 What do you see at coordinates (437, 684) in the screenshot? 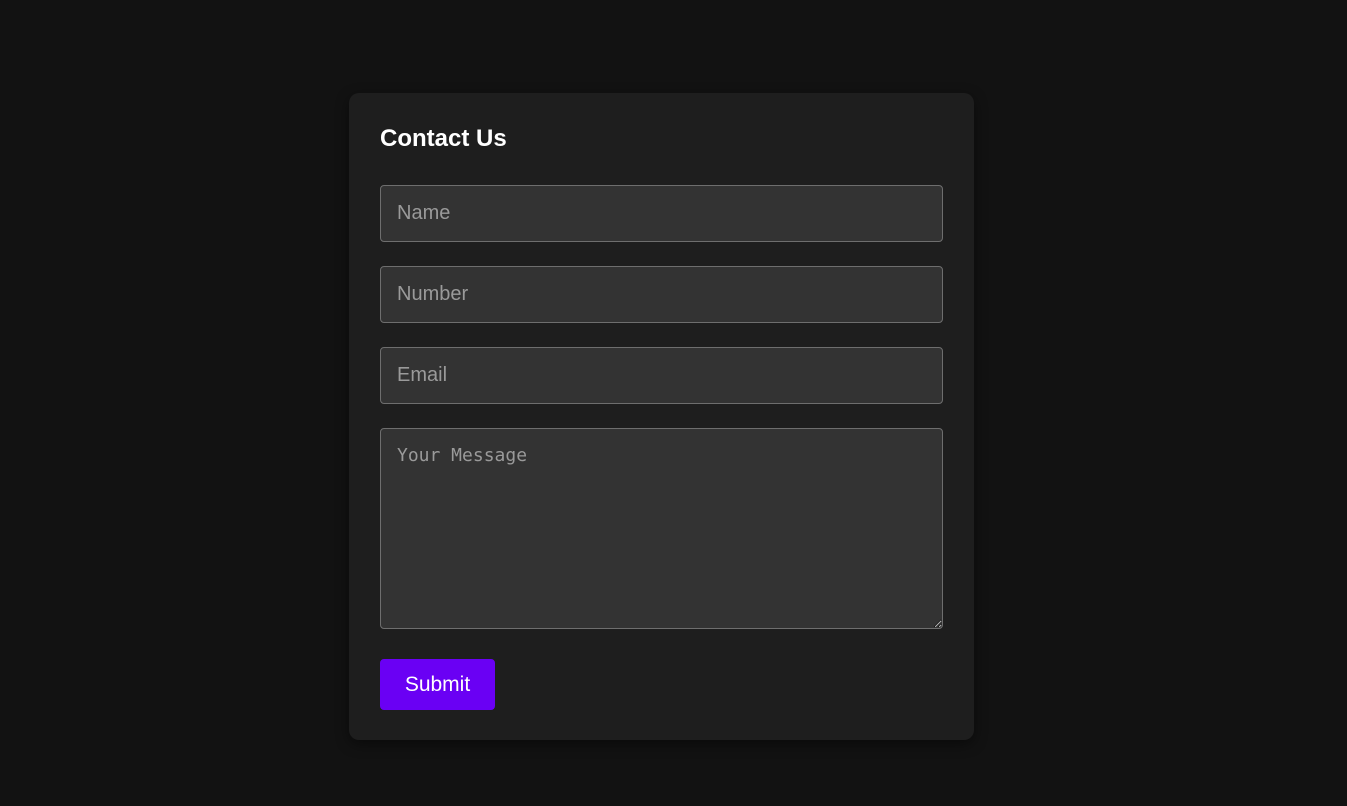
I see `submit-button: Submit` at bounding box center [437, 684].